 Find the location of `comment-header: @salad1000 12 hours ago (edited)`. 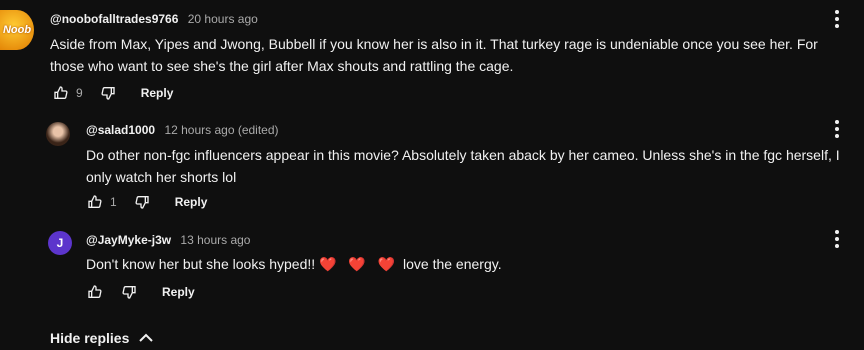

comment-header: @salad1000 12 hours ago (edited) is located at coordinates (182, 130).